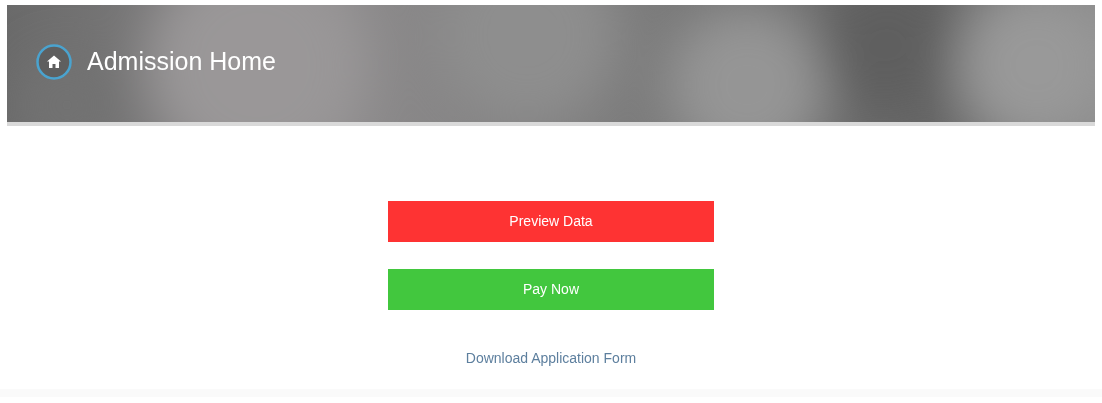  What do you see at coordinates (551, 289) in the screenshot?
I see `action-button: Pay Now` at bounding box center [551, 289].